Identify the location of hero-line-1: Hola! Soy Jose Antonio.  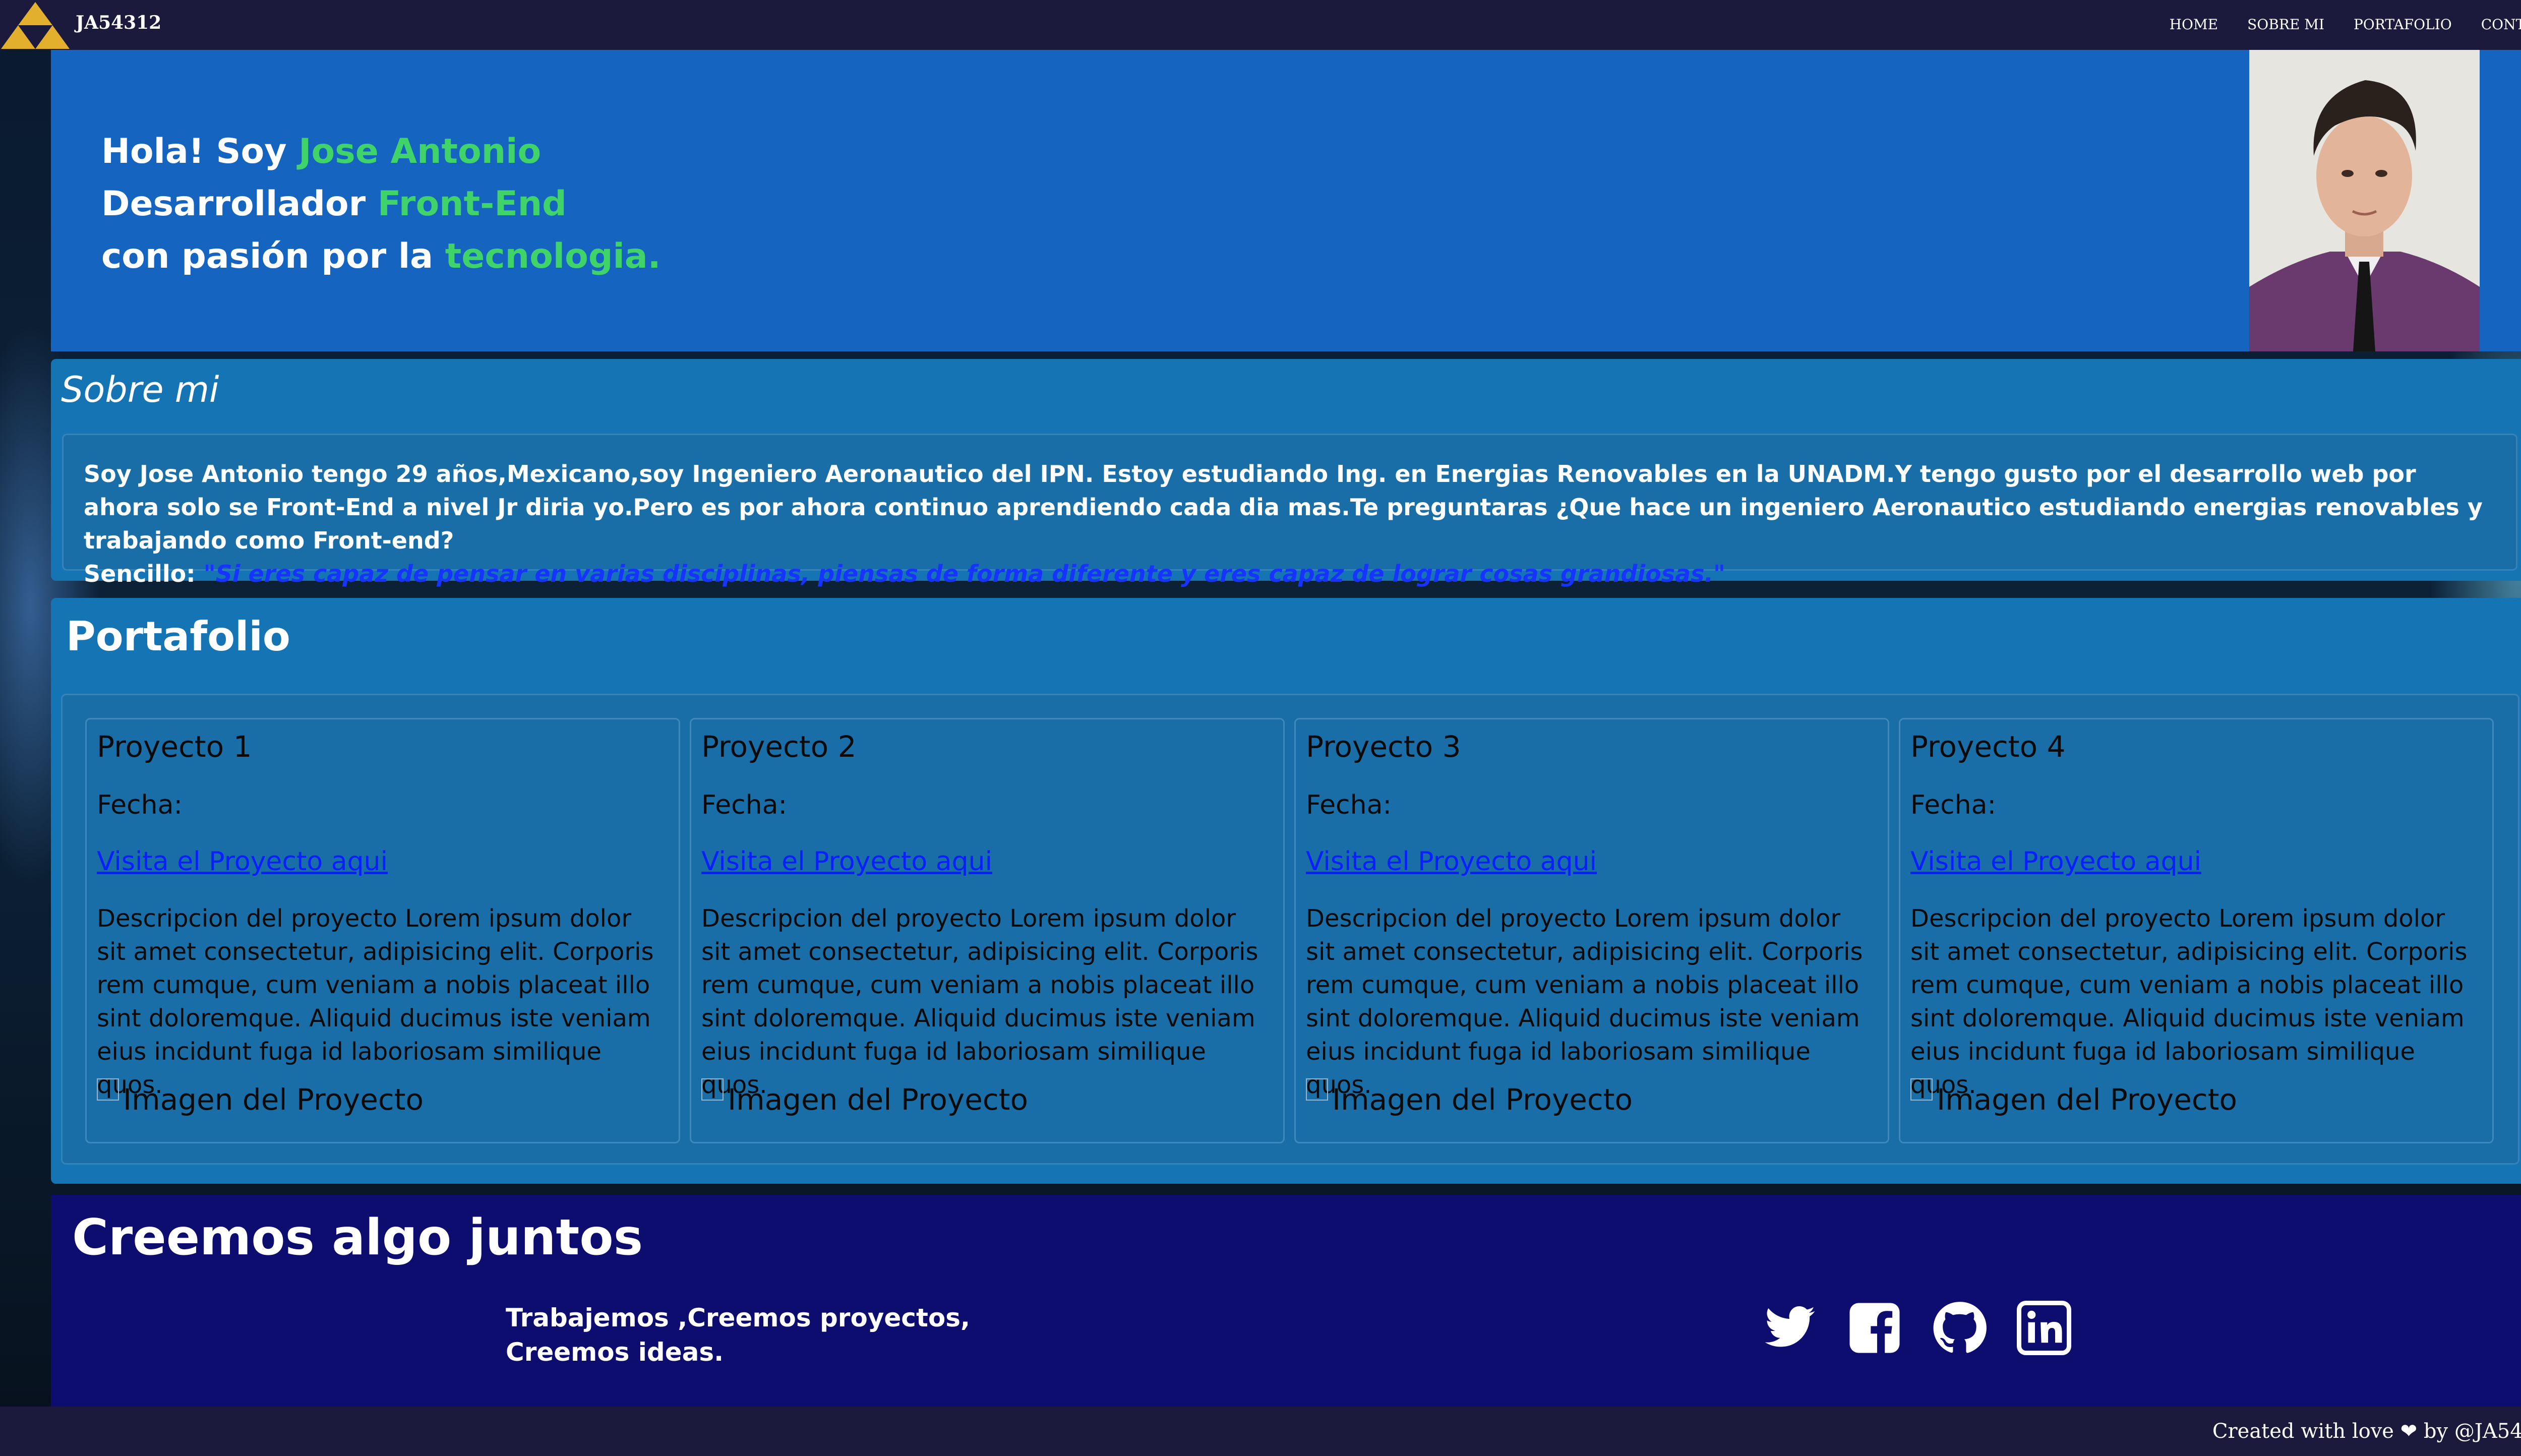
(381, 152).